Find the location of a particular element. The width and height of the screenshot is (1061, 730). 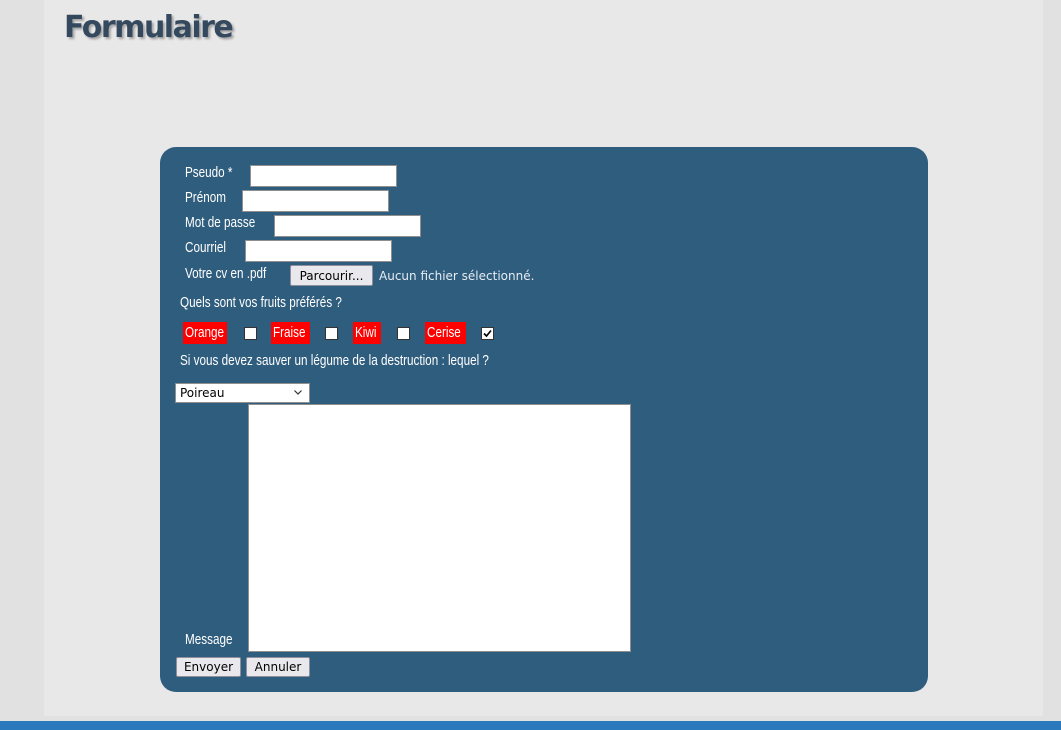

fruit-checkbox-orange is located at coordinates (250, 333).